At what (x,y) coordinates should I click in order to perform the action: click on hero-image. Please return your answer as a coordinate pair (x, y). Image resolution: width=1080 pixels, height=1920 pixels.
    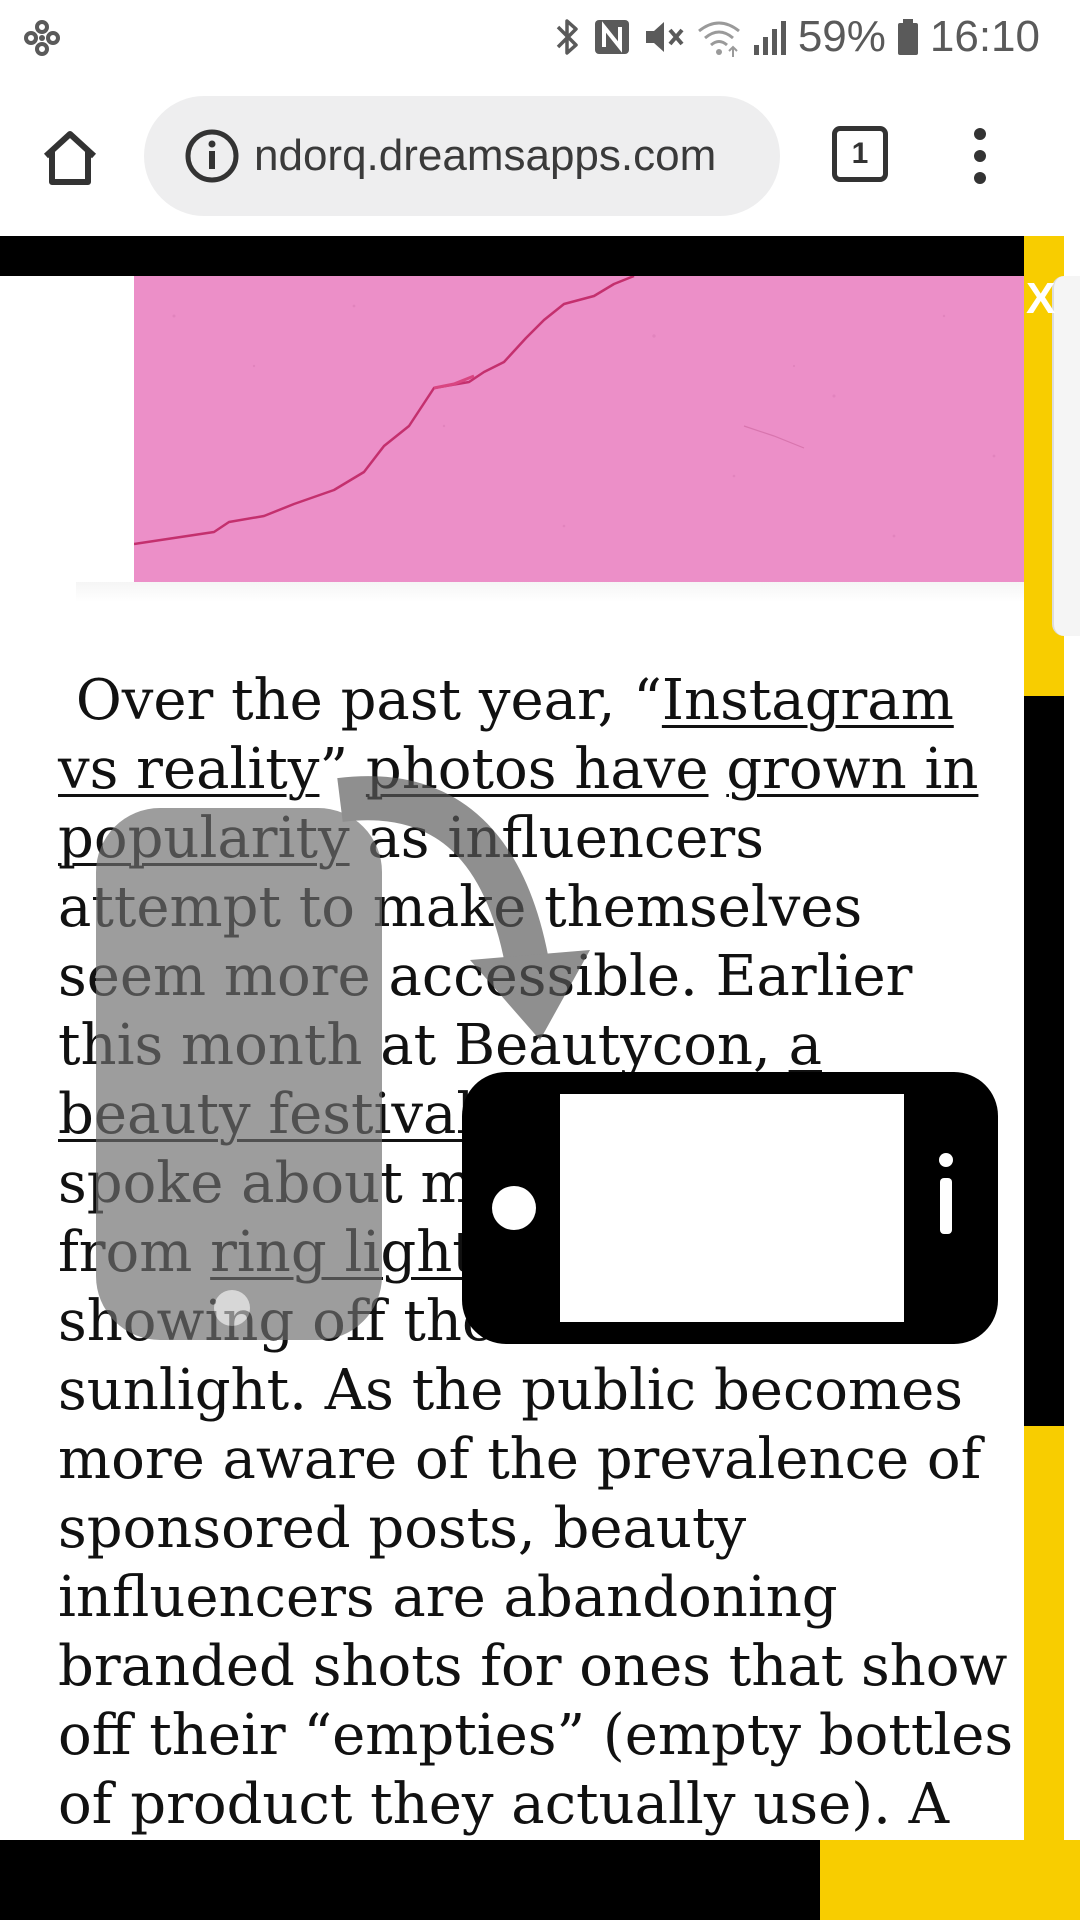
    Looking at the image, I should click on (579, 429).